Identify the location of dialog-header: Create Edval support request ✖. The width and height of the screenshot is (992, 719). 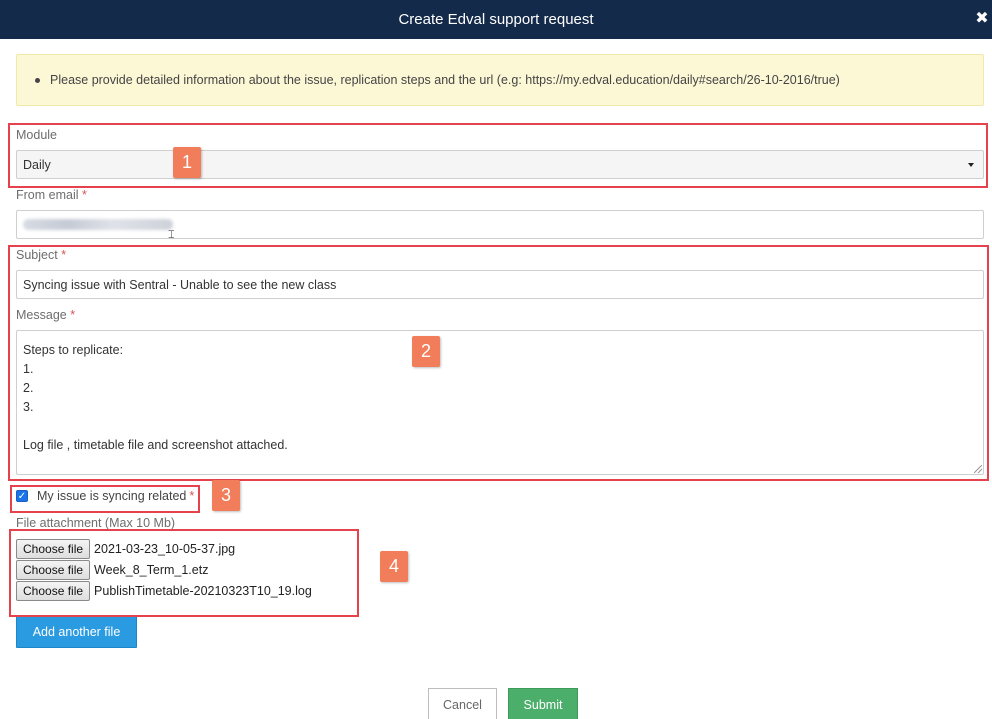
(496, 19).